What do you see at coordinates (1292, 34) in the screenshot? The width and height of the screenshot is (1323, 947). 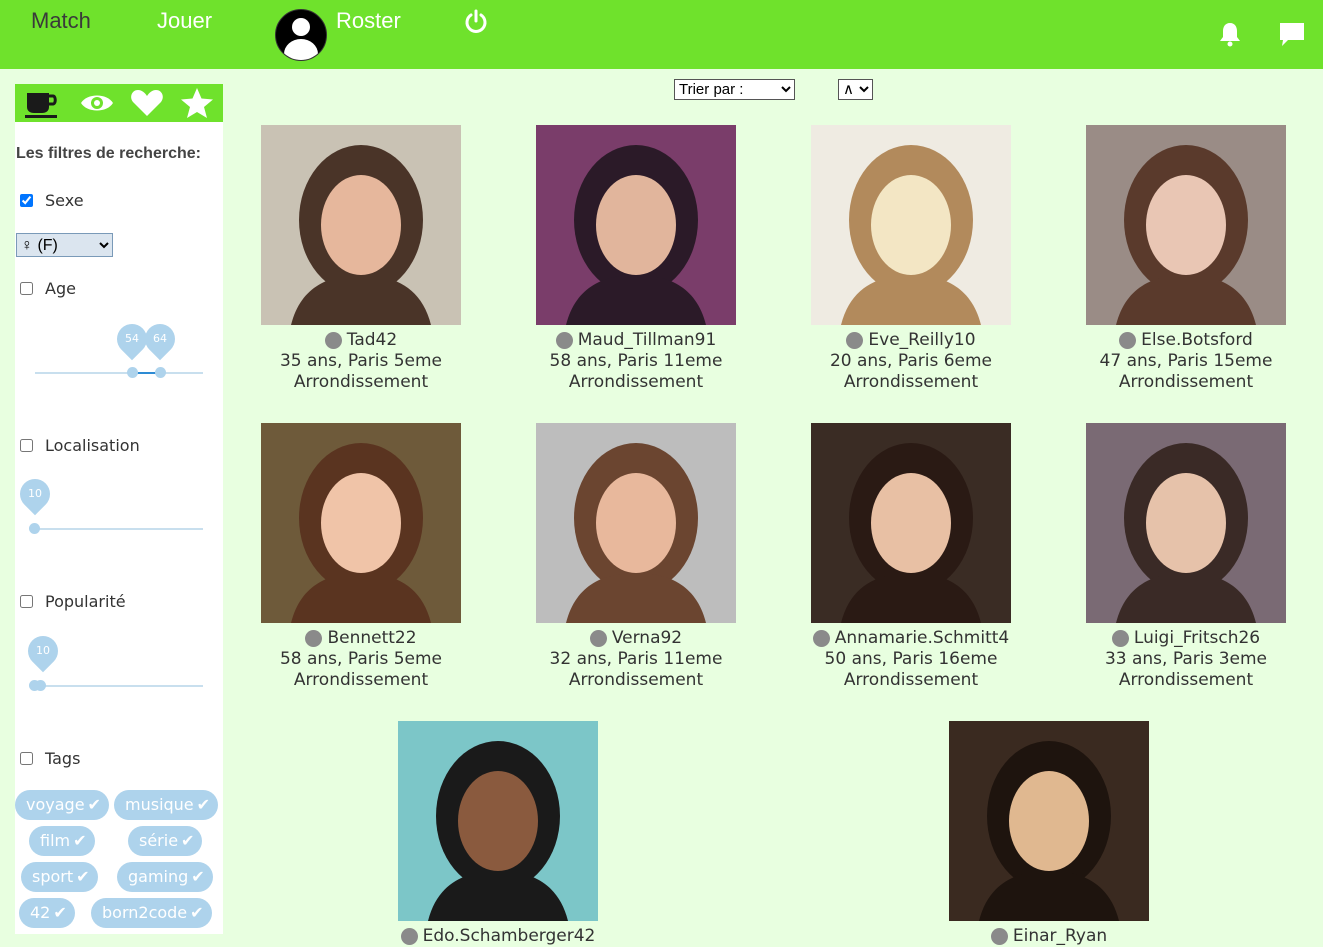 I see `chat-icon` at bounding box center [1292, 34].